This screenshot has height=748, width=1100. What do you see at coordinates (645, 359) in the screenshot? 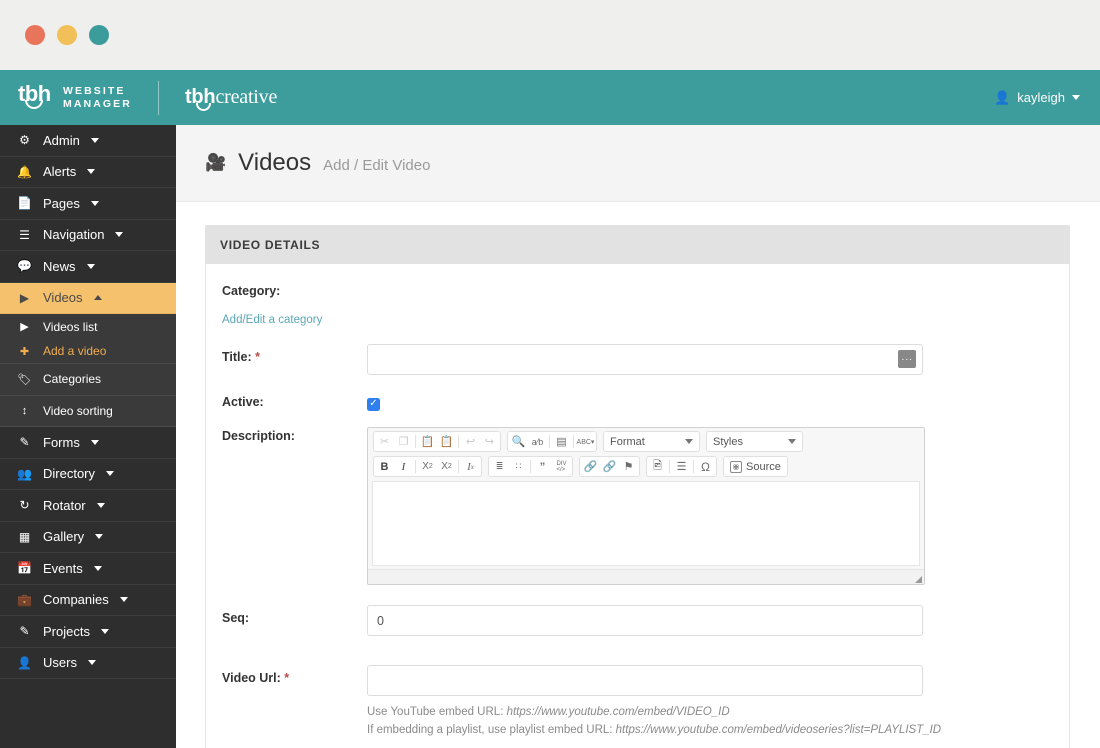
I see `title-input` at bounding box center [645, 359].